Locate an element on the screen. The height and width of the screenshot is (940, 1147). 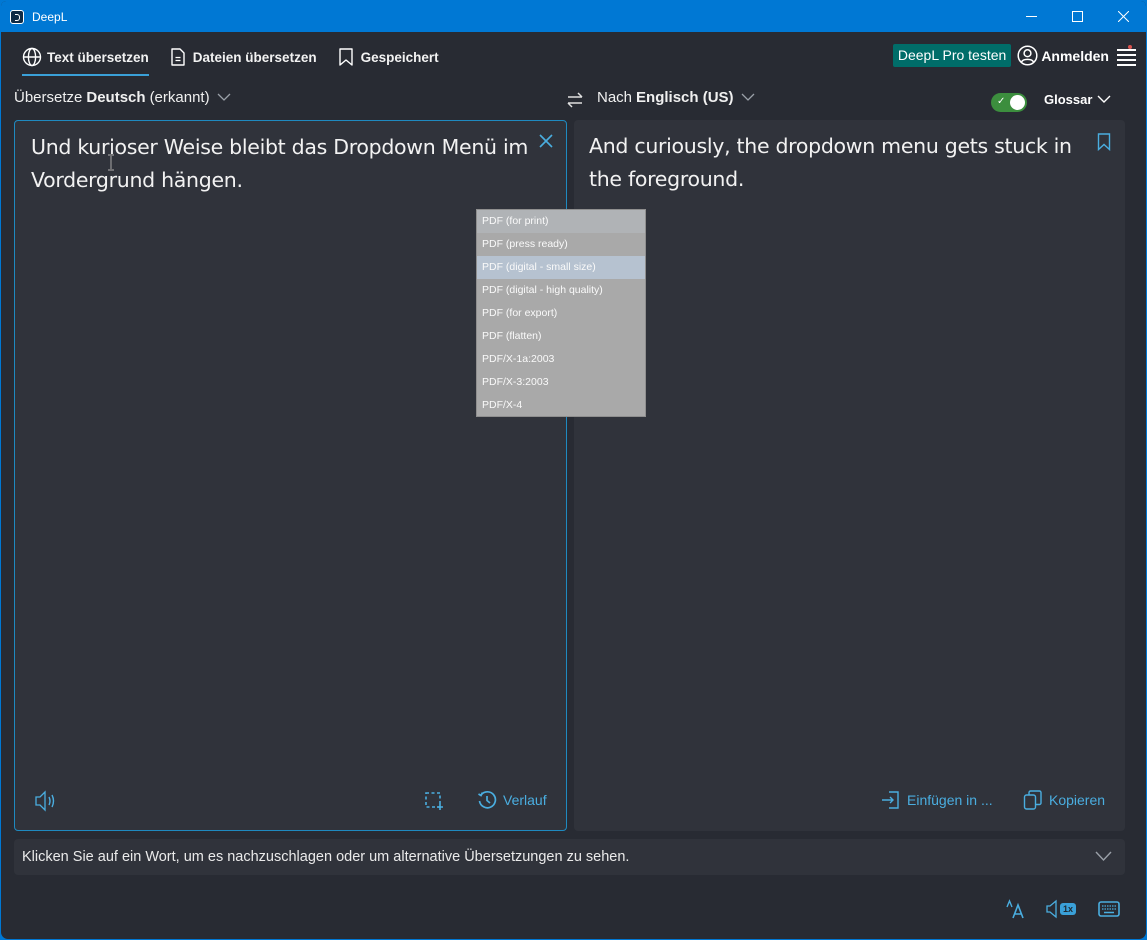
dropdown-option: PDF (for export) is located at coordinates (561, 313).